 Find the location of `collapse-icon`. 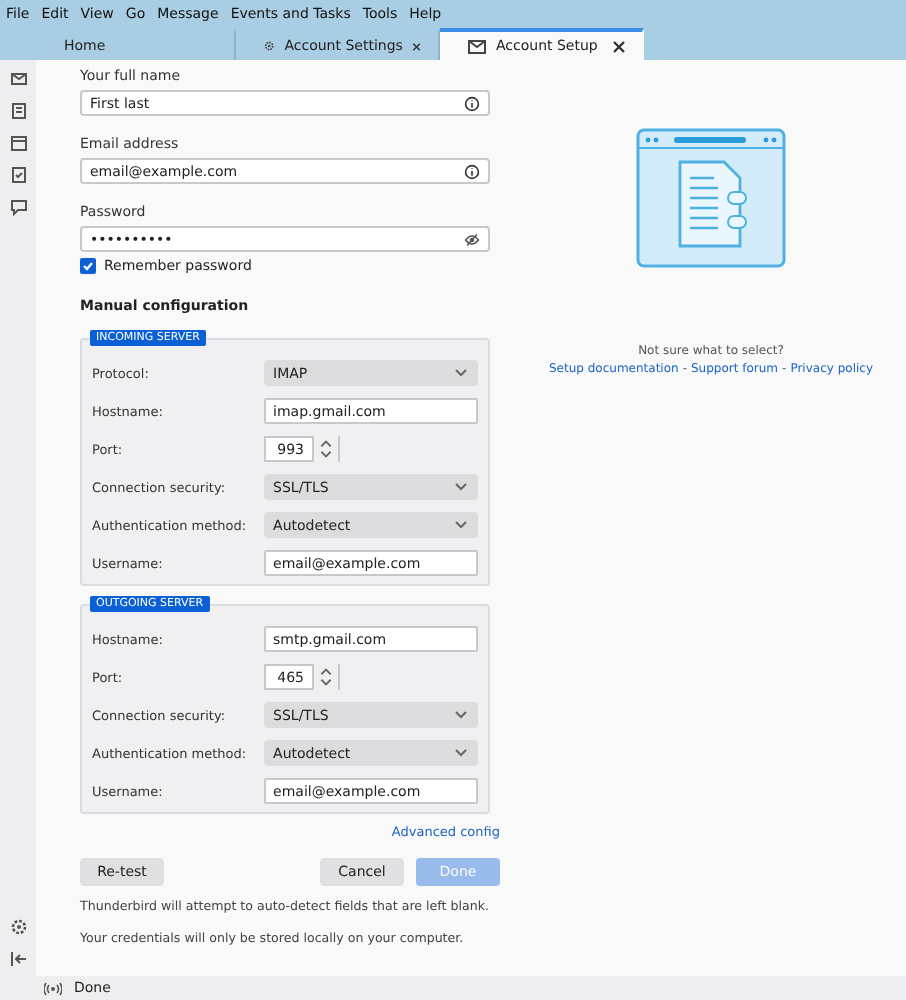

collapse-icon is located at coordinates (18, 959).